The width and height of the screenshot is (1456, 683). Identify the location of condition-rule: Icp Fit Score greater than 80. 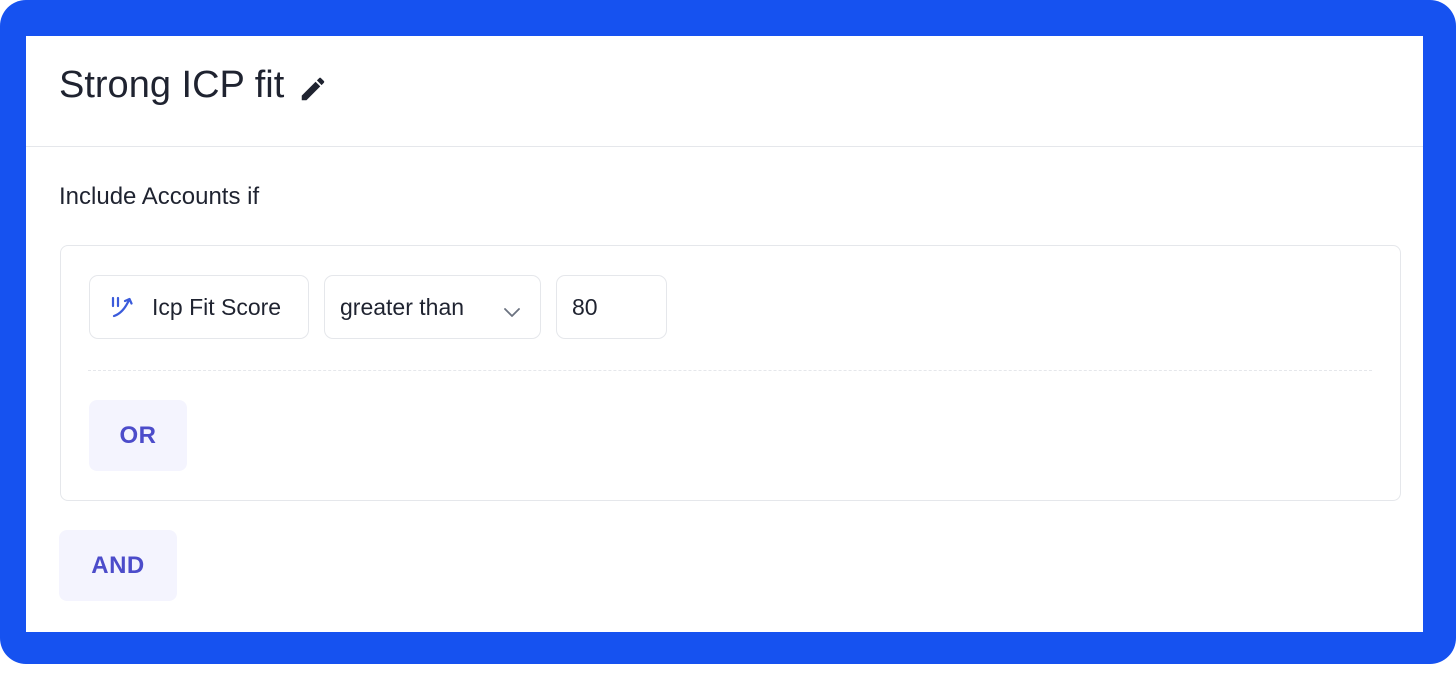
(385, 308).